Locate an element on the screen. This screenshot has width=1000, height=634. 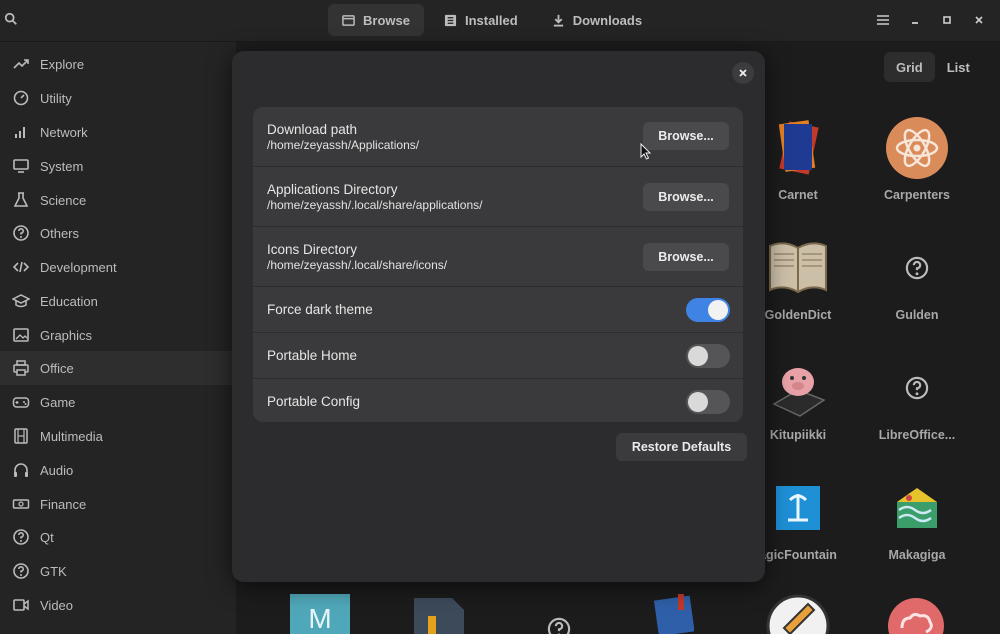
portable-config-switch is located at coordinates (708, 402).